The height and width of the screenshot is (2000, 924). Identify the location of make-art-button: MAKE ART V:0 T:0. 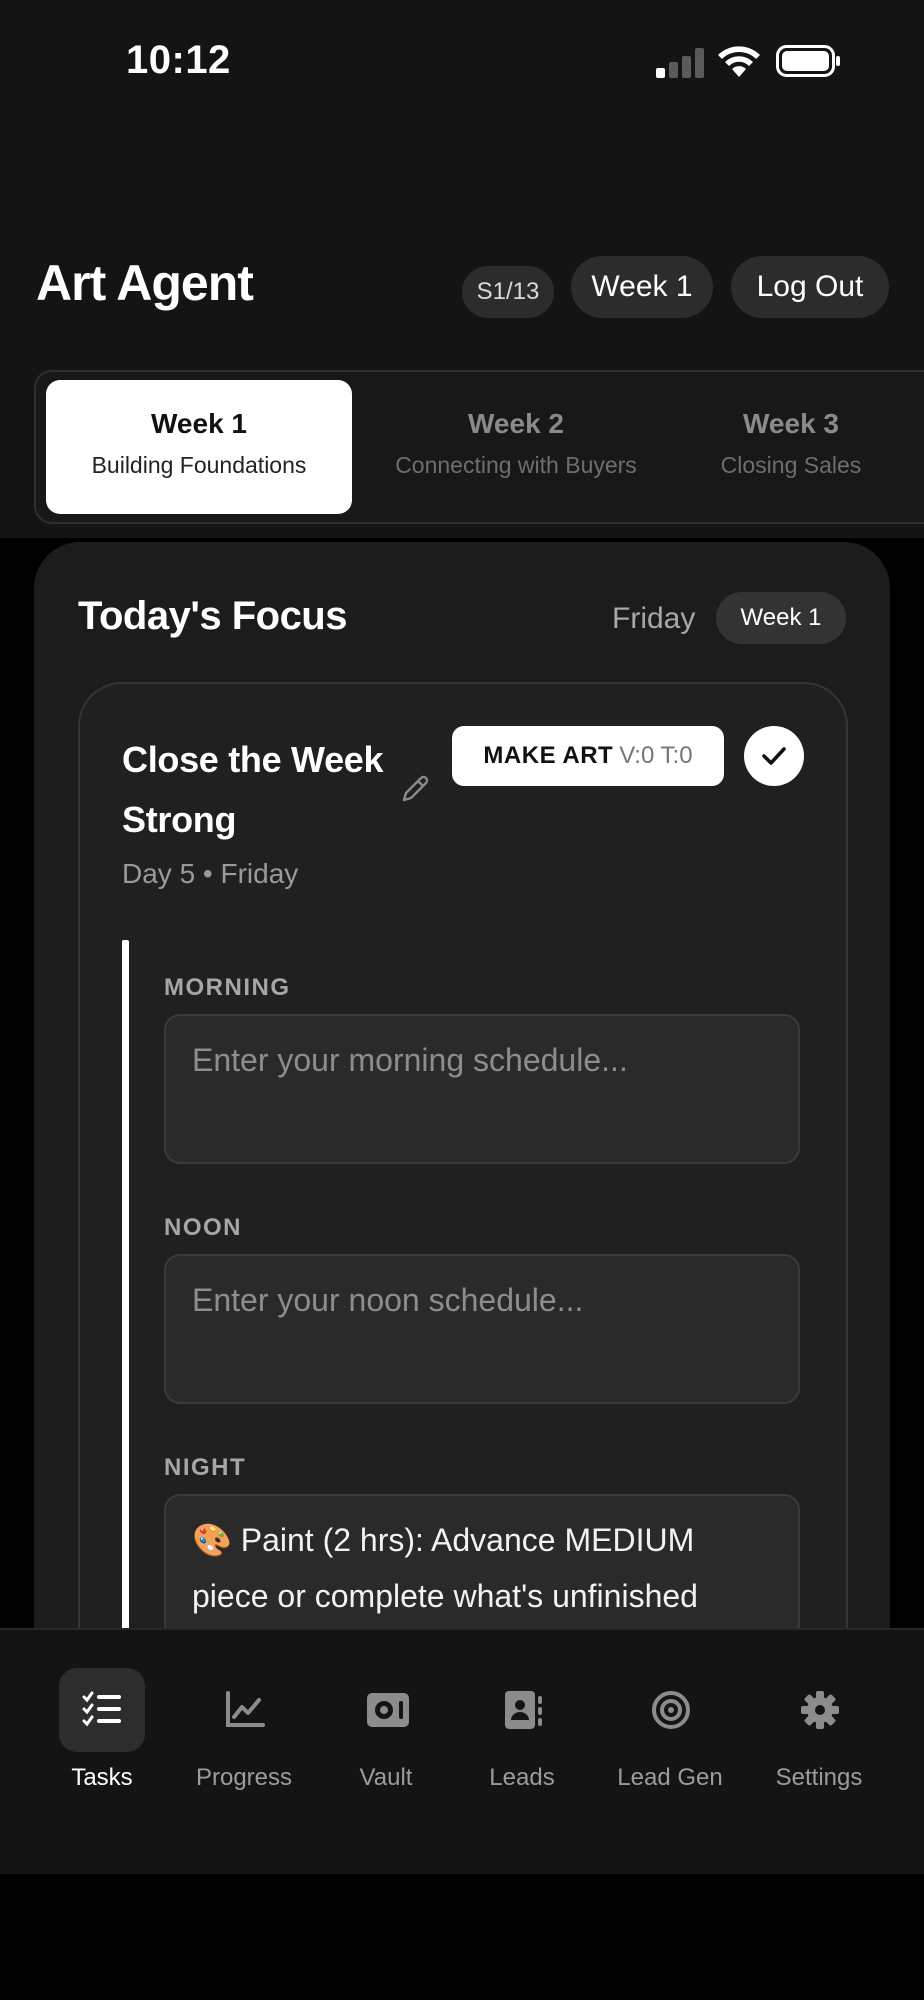
(588, 756).